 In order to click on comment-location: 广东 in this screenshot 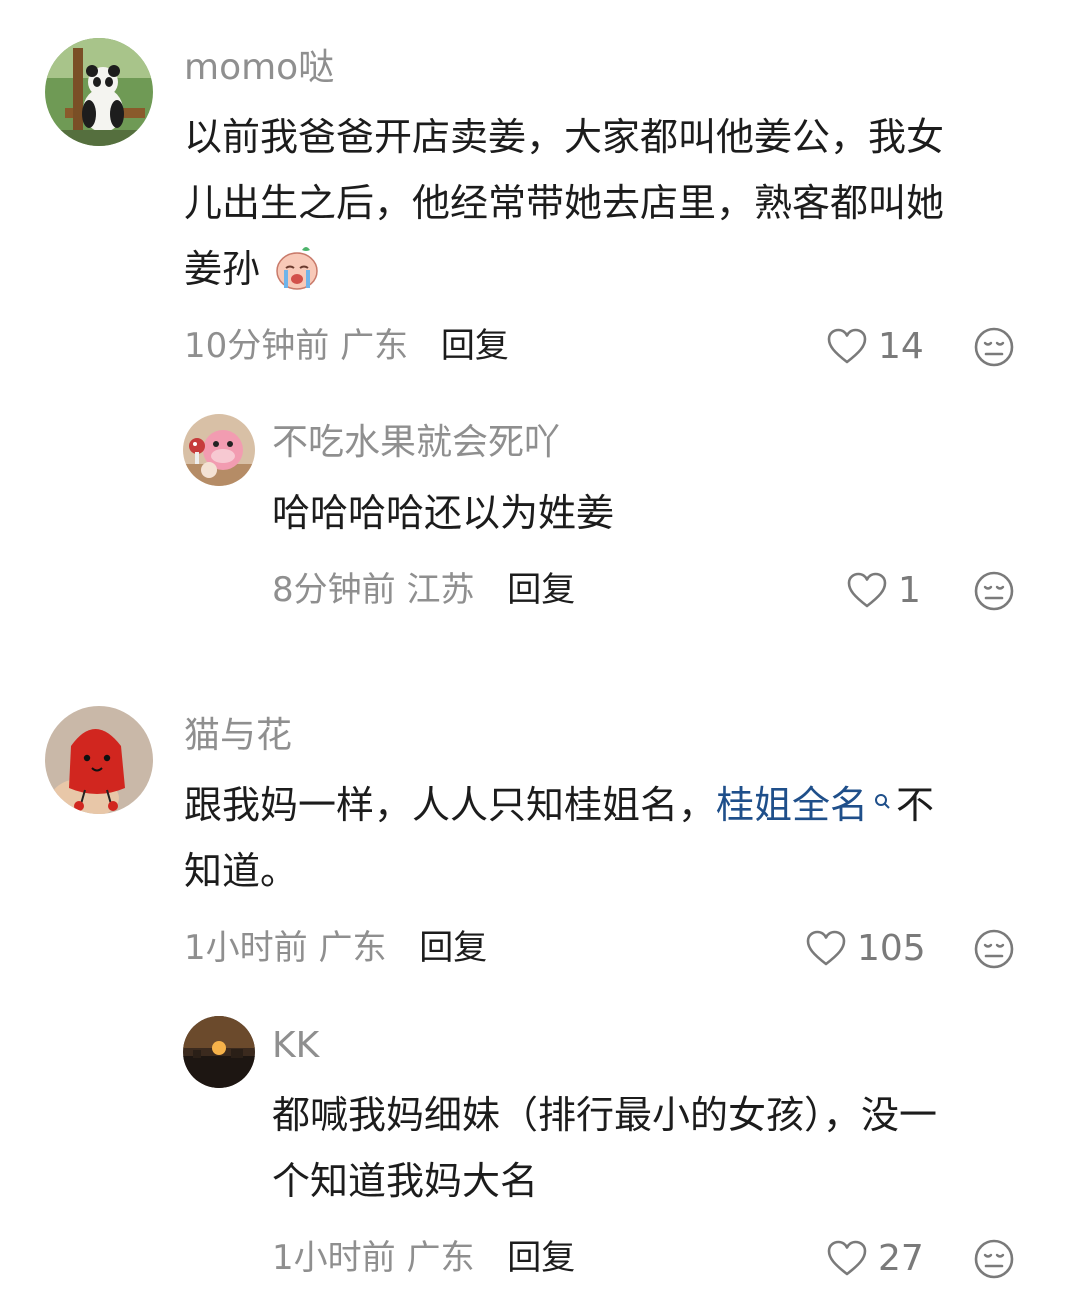, I will do `click(352, 948)`.